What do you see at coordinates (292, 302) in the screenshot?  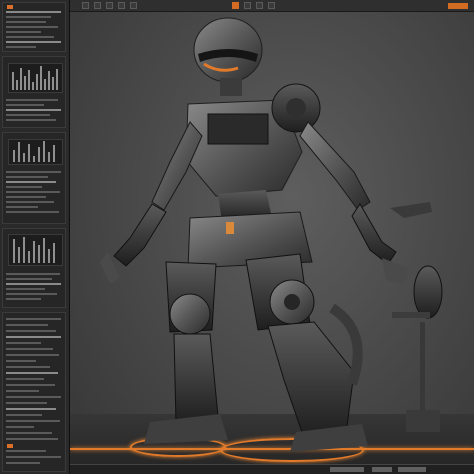 I see `right-knee-core` at bounding box center [292, 302].